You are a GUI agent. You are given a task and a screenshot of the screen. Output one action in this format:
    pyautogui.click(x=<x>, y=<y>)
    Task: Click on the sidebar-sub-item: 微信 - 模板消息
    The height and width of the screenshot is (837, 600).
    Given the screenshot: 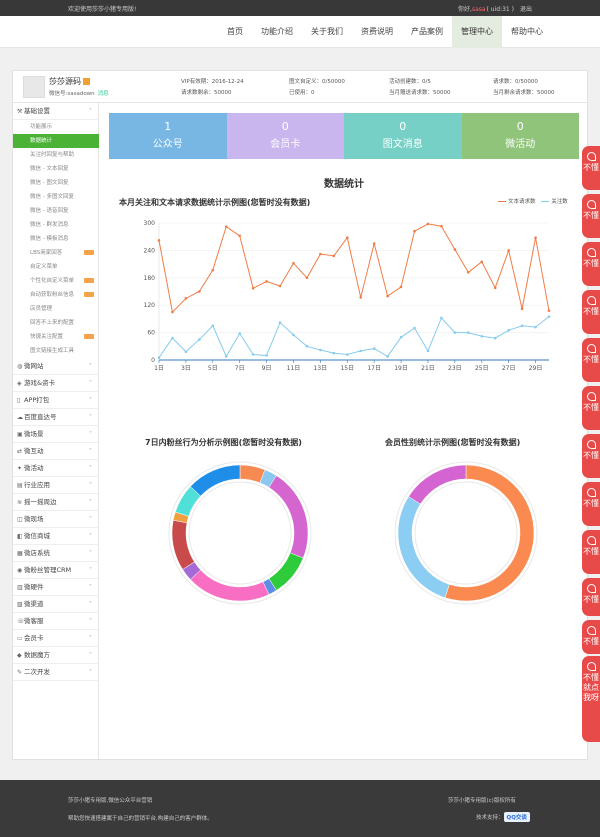 What is the action you would take?
    pyautogui.click(x=55, y=239)
    